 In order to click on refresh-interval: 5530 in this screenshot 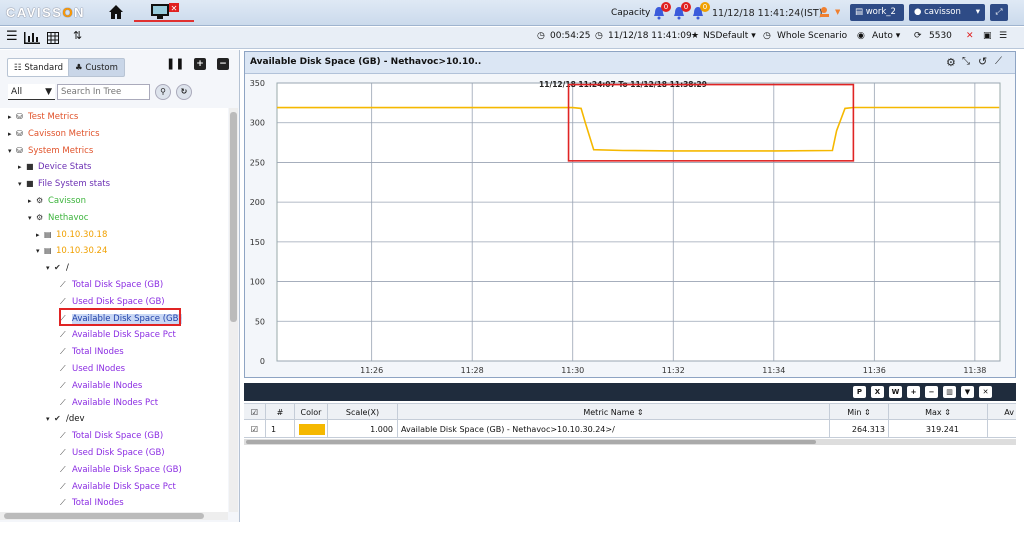, I will do `click(940, 36)`.